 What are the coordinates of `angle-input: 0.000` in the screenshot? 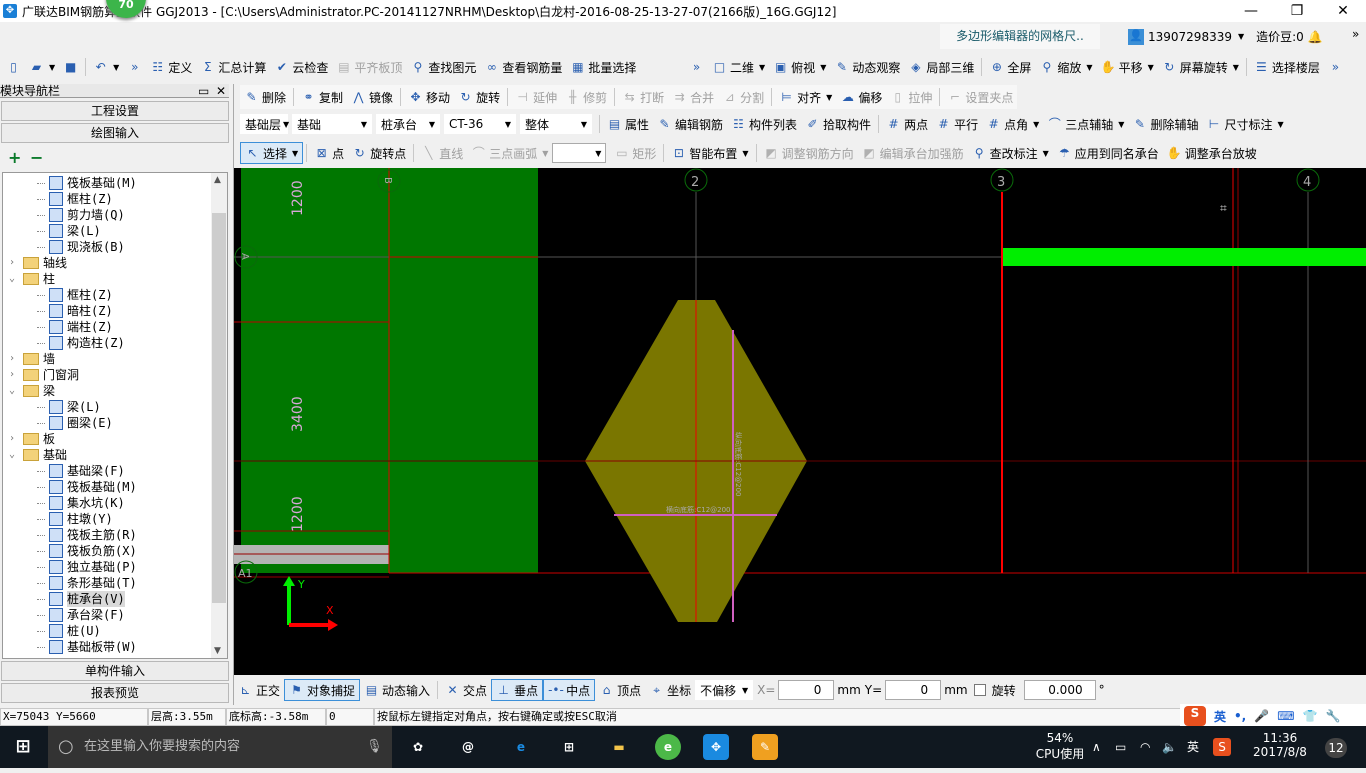 It's located at (1059, 690).